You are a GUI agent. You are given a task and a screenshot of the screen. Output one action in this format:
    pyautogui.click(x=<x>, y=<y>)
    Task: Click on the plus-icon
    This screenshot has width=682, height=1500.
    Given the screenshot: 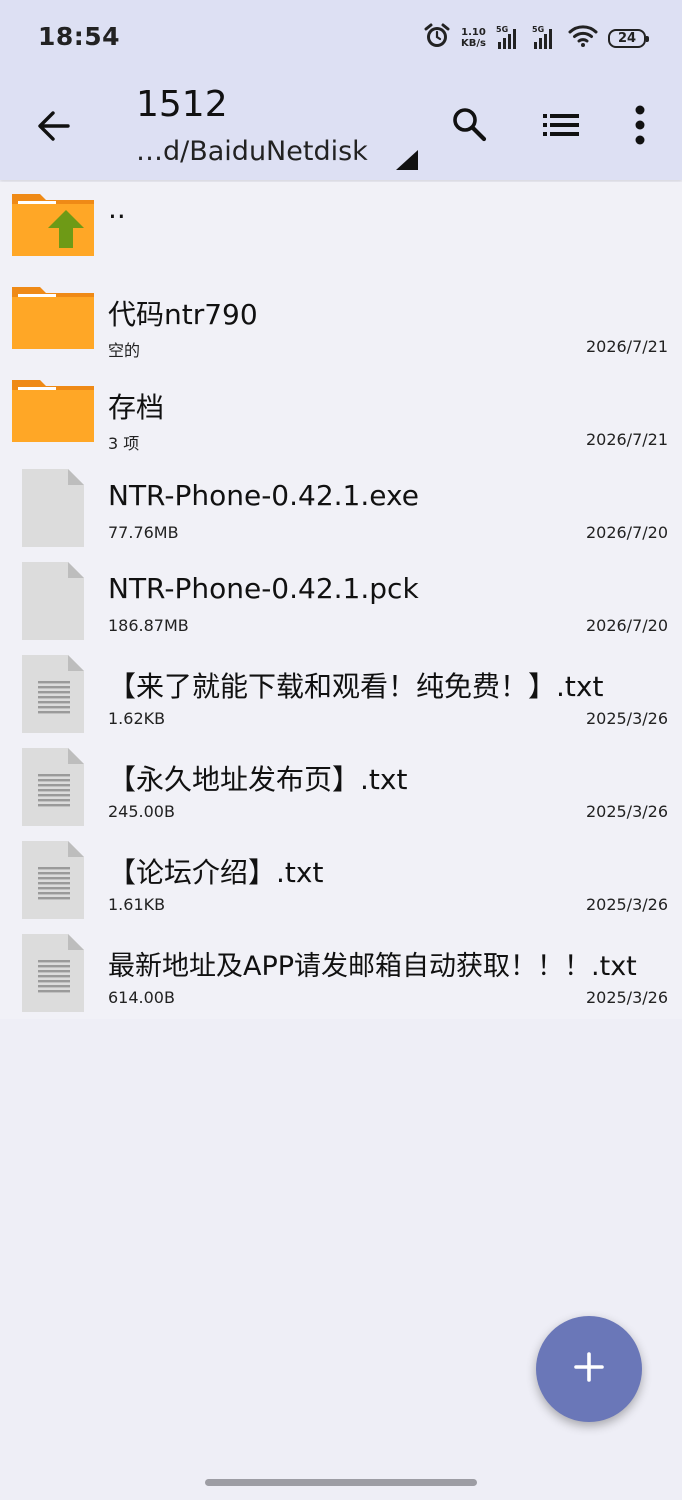 What is the action you would take?
    pyautogui.click(x=589, y=1369)
    